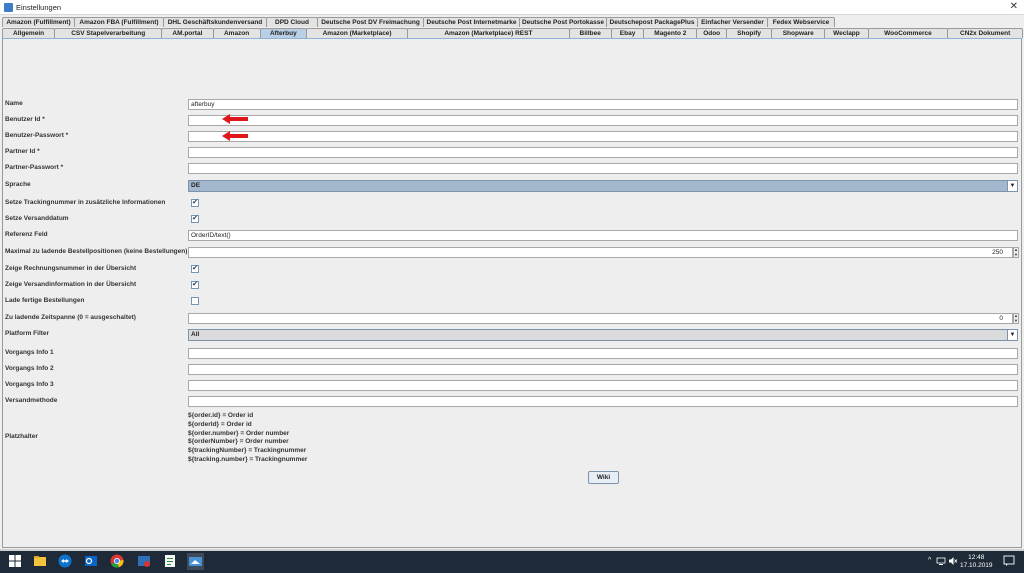 The image size is (1024, 573). What do you see at coordinates (941, 561) in the screenshot?
I see `network-icon` at bounding box center [941, 561].